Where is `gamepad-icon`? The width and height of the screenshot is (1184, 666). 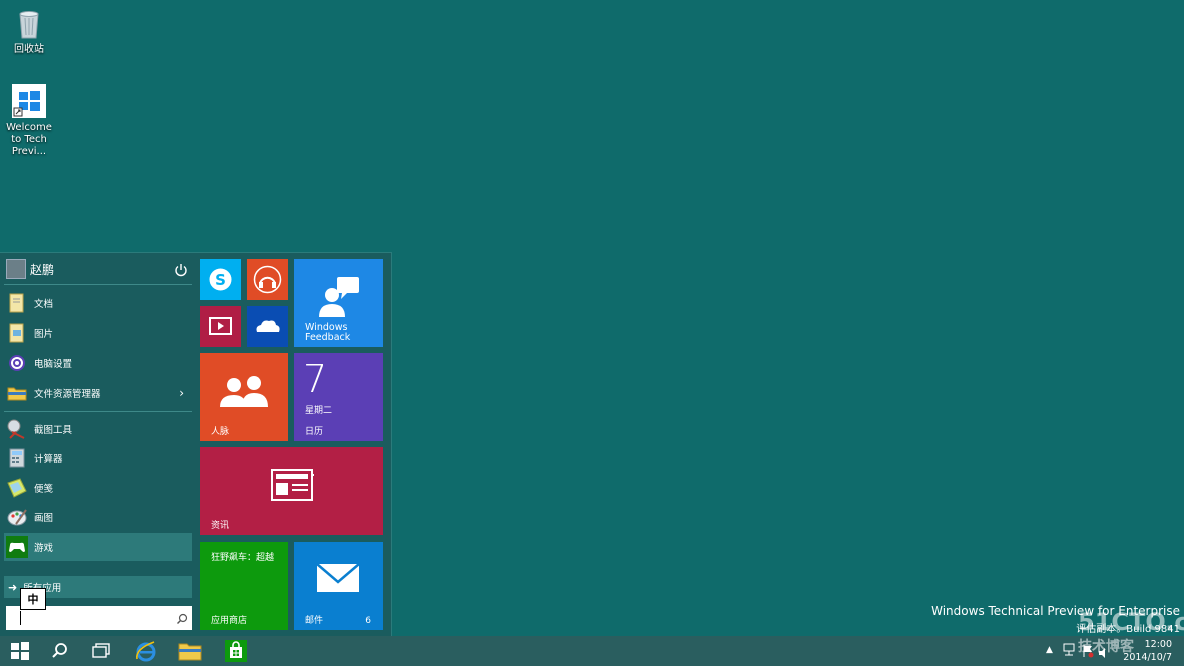 gamepad-icon is located at coordinates (17, 547).